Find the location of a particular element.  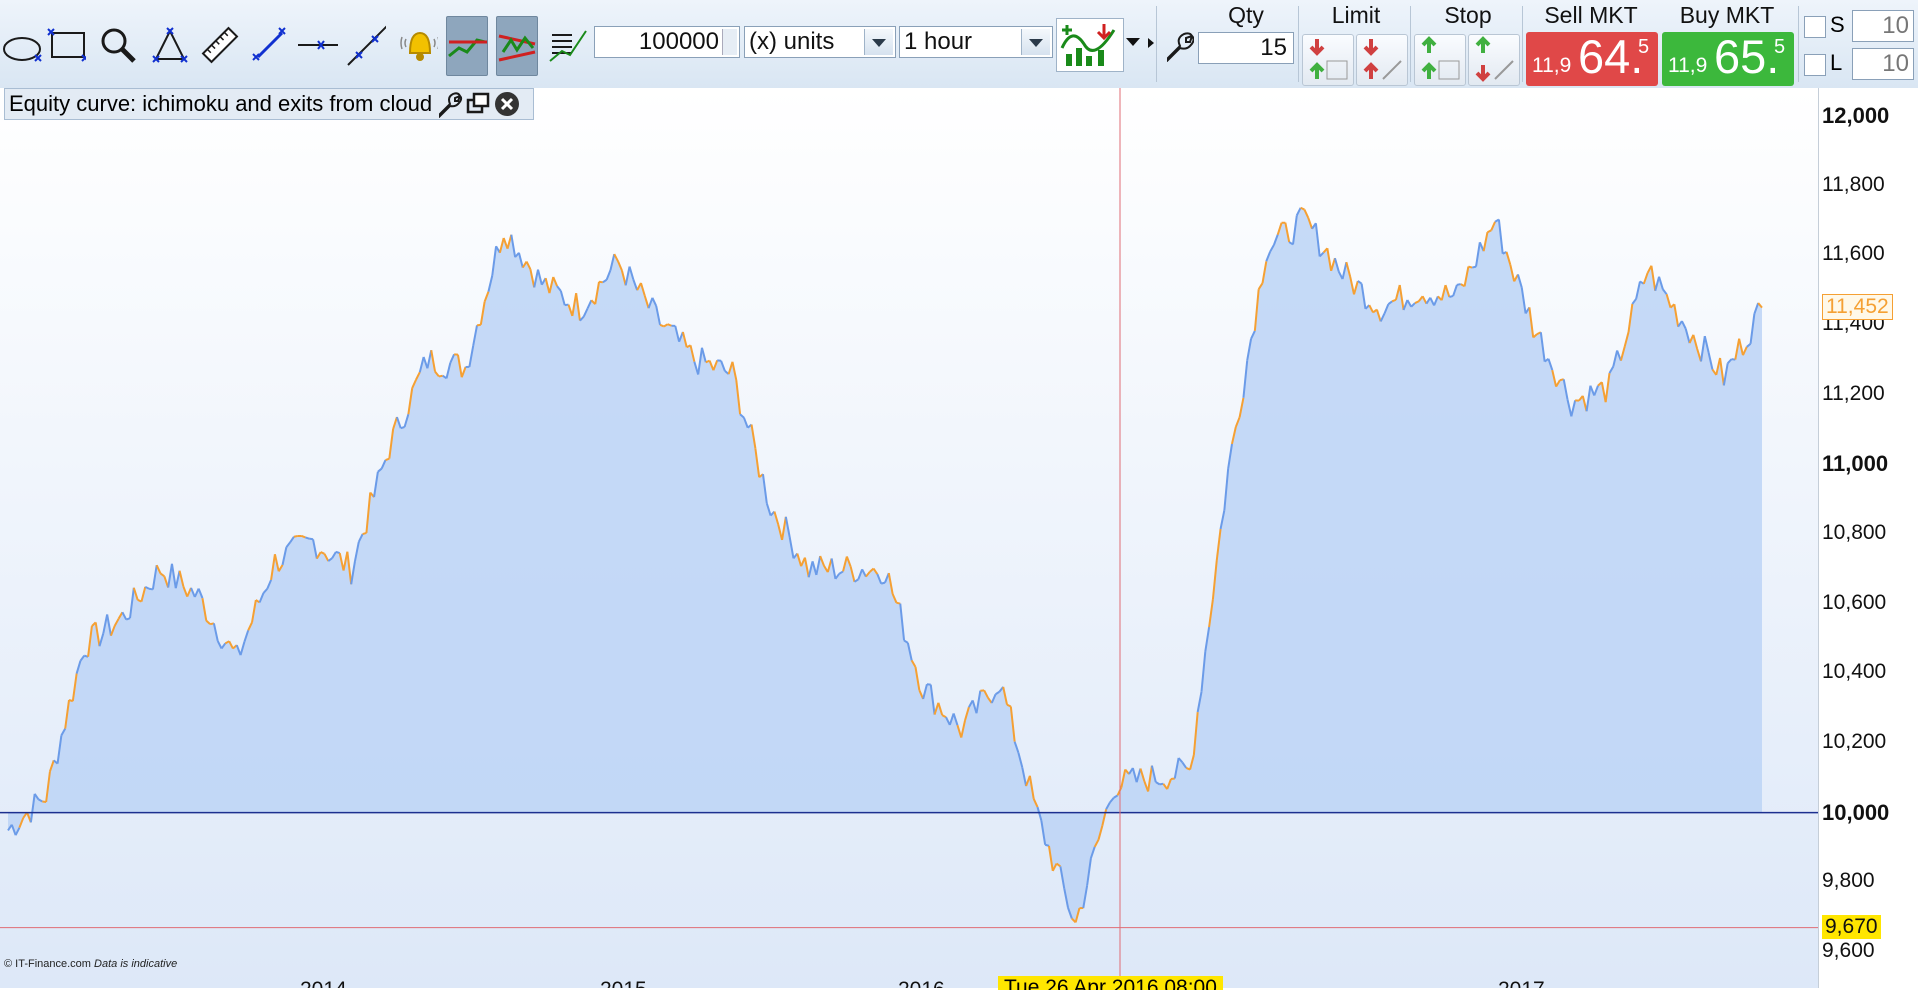

l-value-input: 10 is located at coordinates (1883, 64).